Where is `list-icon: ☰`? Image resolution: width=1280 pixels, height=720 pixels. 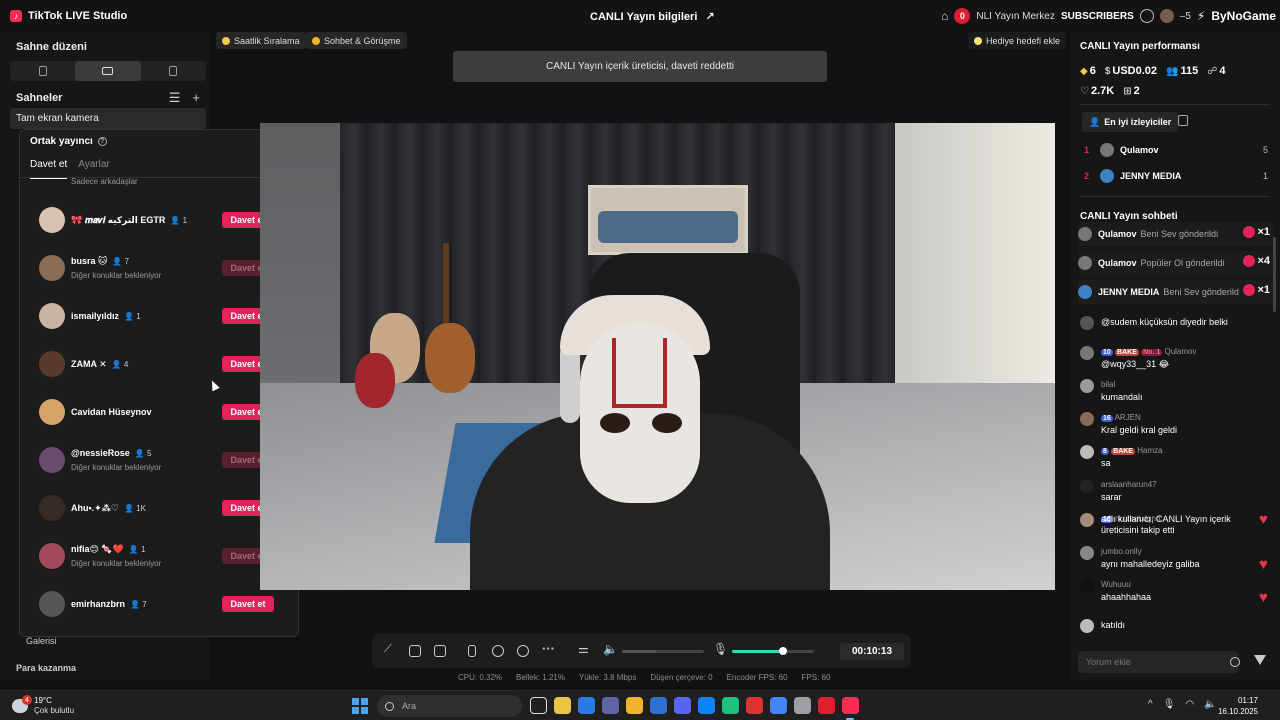
list-icon: ☰ is located at coordinates (175, 98).